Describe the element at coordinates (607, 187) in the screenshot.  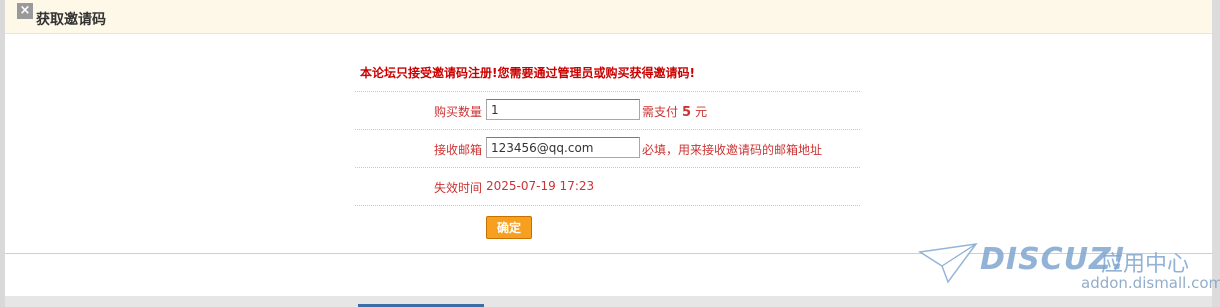
I see `expire-row: 失效时间 2025-07-19 17:23` at that location.